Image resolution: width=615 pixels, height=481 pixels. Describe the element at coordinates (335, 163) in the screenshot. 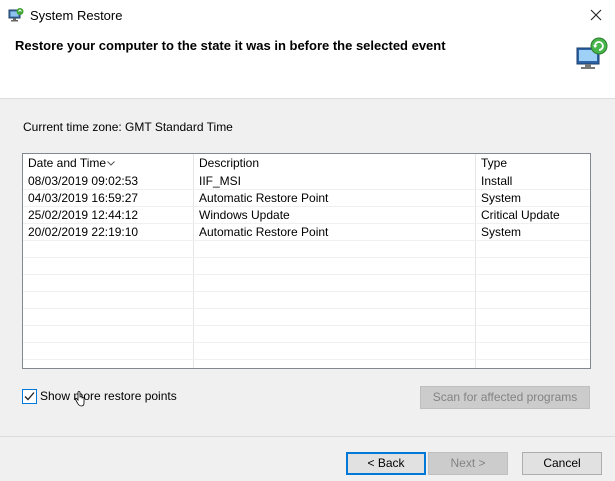

I see `column-header-description: Description` at that location.